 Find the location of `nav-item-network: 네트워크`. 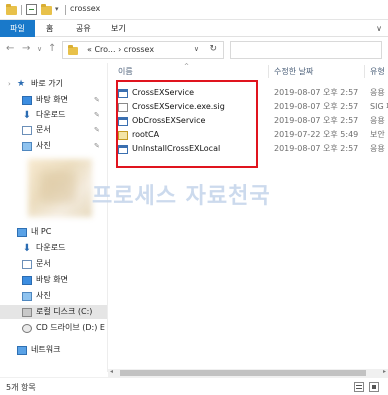

nav-item-network: 네트워크 is located at coordinates (53, 350).